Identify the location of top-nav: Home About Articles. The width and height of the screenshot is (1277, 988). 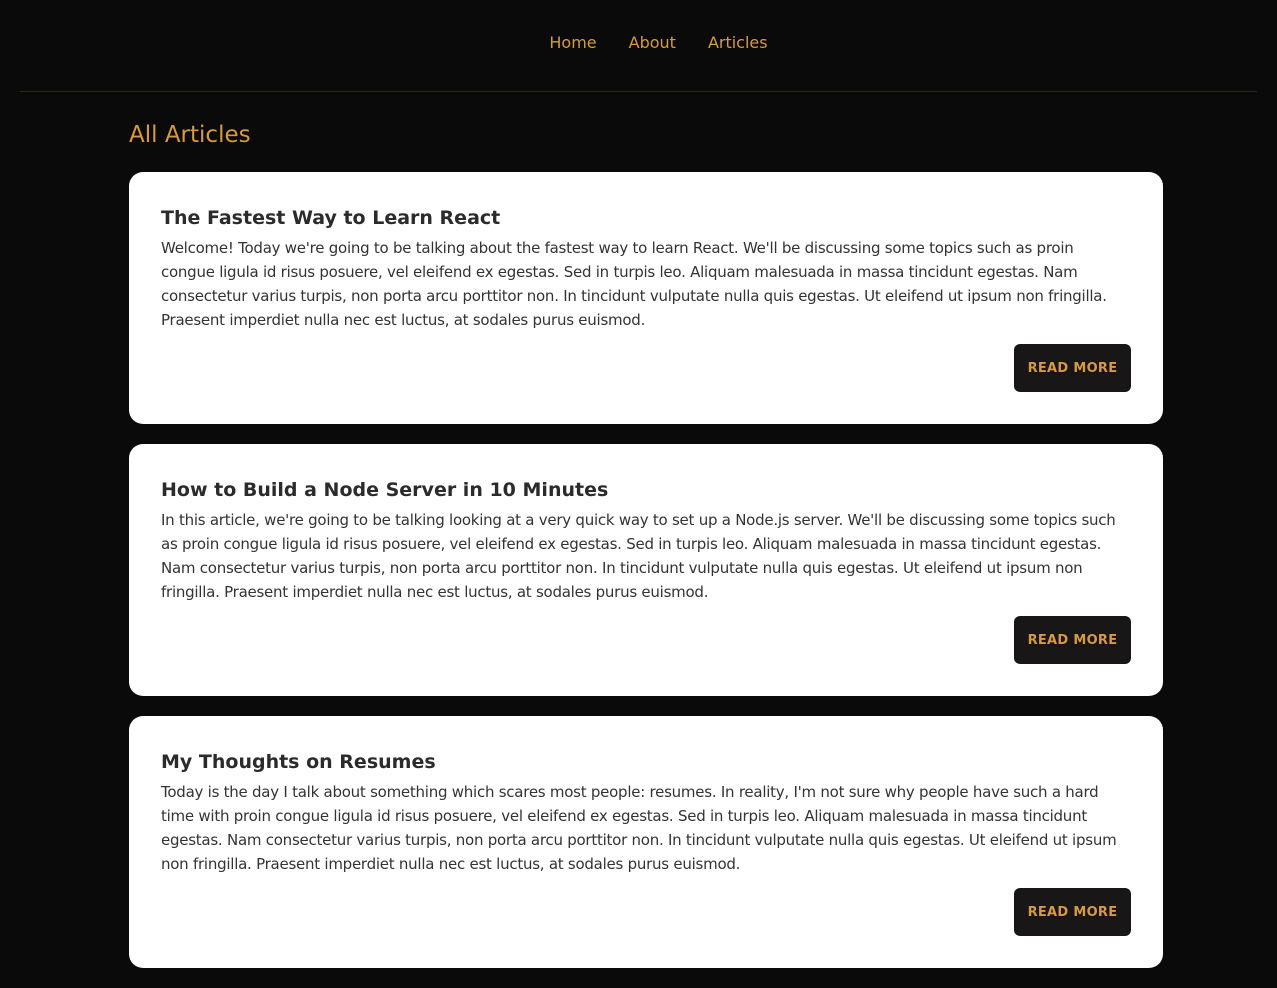
(638, 45).